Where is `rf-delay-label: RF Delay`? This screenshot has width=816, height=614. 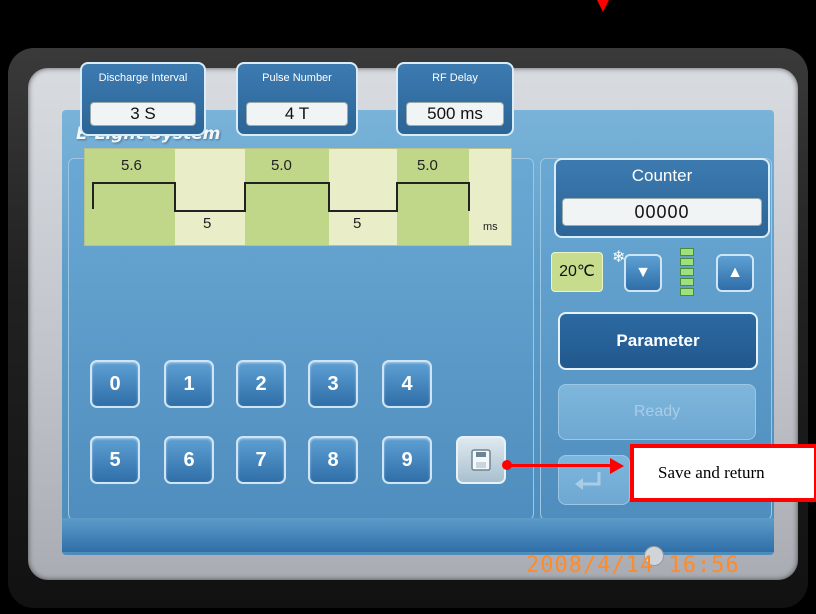 rf-delay-label: RF Delay is located at coordinates (455, 78).